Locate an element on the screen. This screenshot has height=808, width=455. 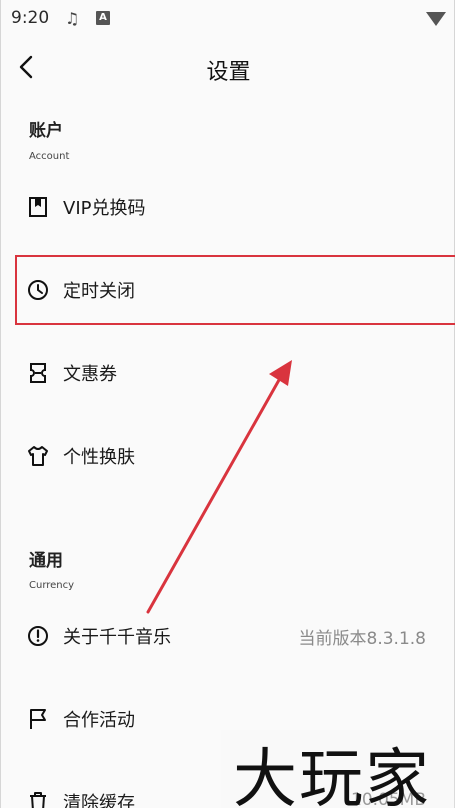
clock-icon is located at coordinates (38, 290).